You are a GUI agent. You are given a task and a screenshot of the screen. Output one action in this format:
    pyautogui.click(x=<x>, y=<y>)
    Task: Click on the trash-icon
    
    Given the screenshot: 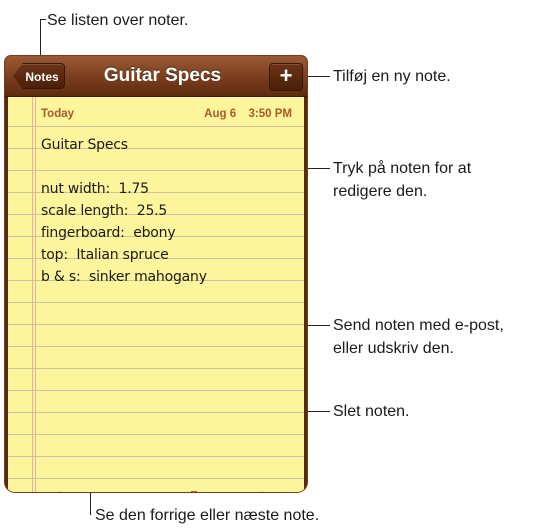 What is the action you would take?
    pyautogui.click(x=194, y=491)
    